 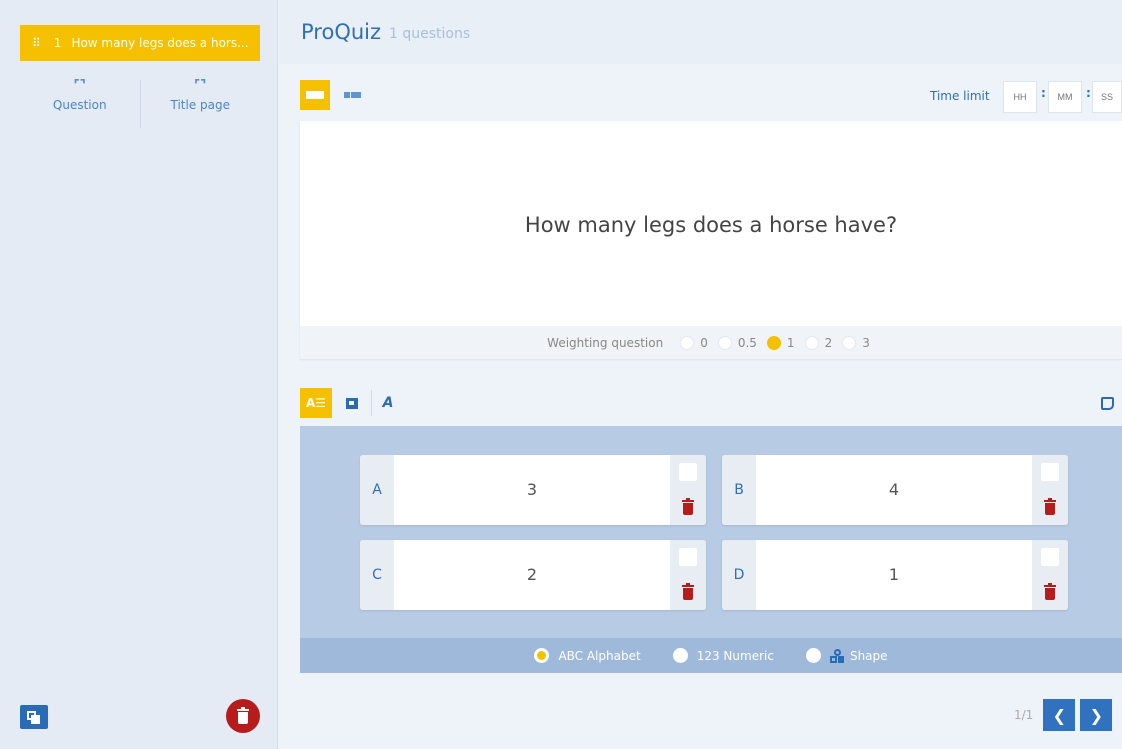 What do you see at coordinates (341, 32) in the screenshot?
I see `app-title: ProQuiz` at bounding box center [341, 32].